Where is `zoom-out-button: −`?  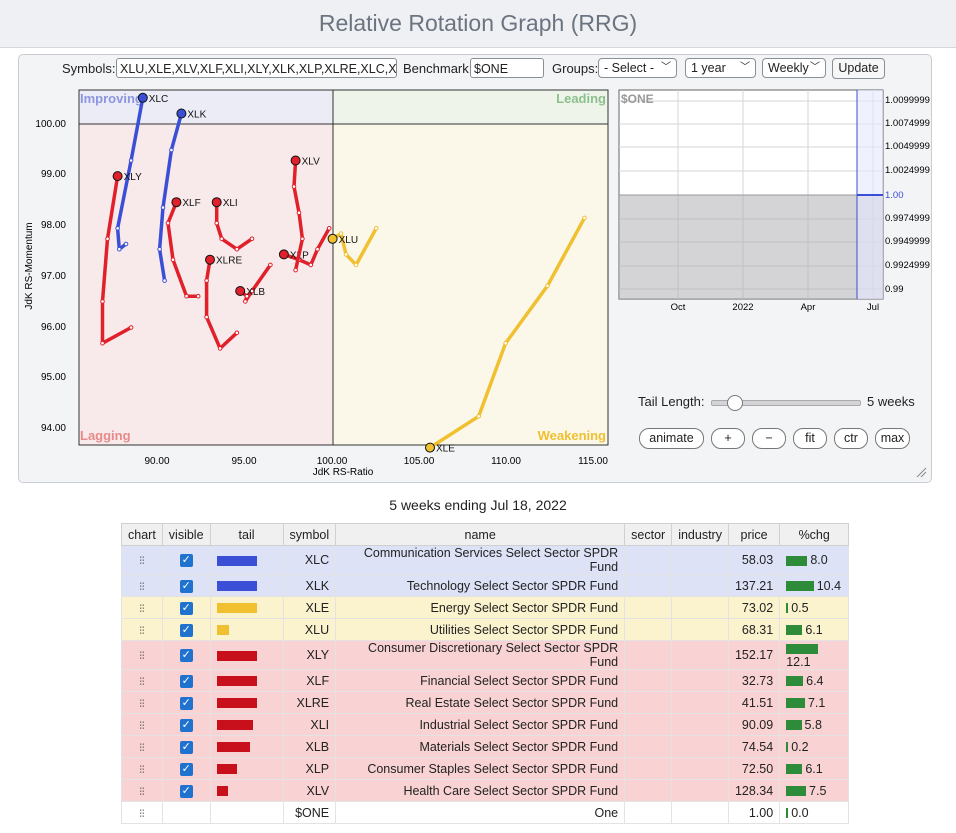
zoom-out-button: − is located at coordinates (769, 438).